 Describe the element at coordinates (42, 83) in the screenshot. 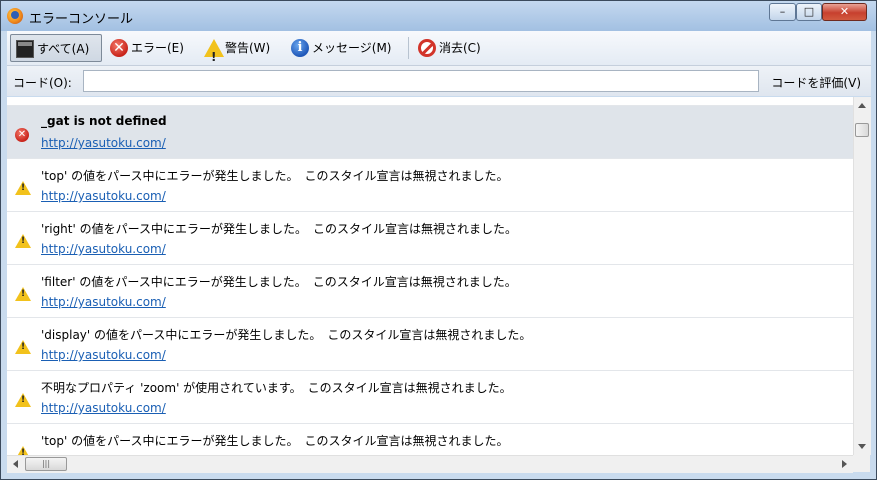

I see `code-label: コード(O):` at that location.